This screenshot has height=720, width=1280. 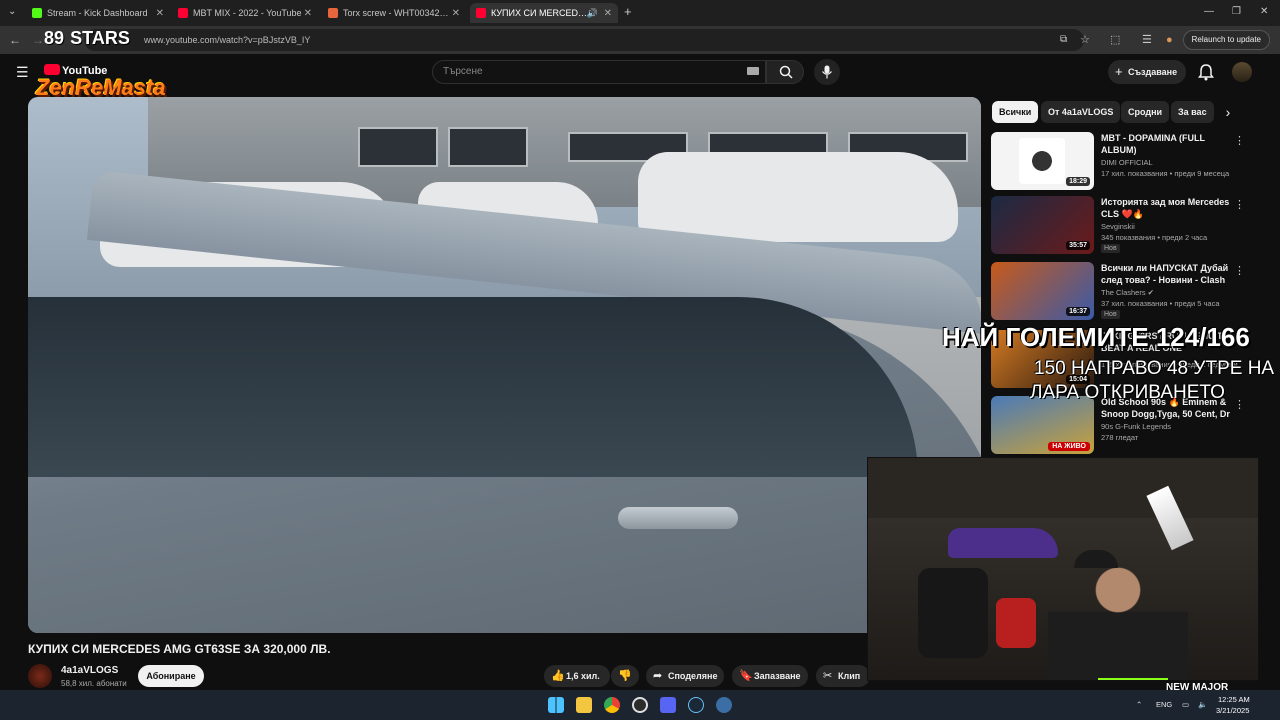 What do you see at coordinates (1115, 40) in the screenshot?
I see `extensions-icon: ⬚` at bounding box center [1115, 40].